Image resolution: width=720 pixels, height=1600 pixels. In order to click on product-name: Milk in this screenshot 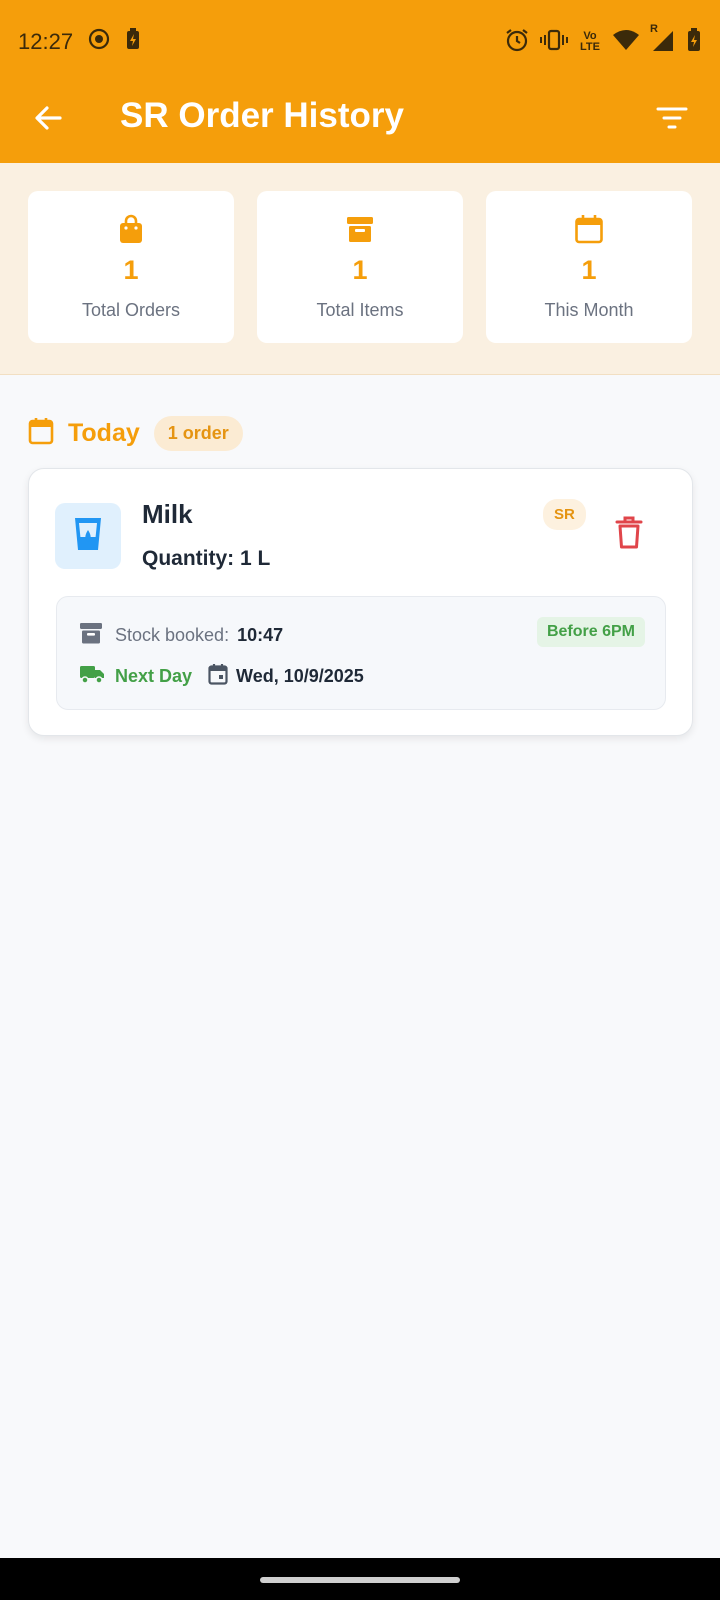, I will do `click(167, 514)`.